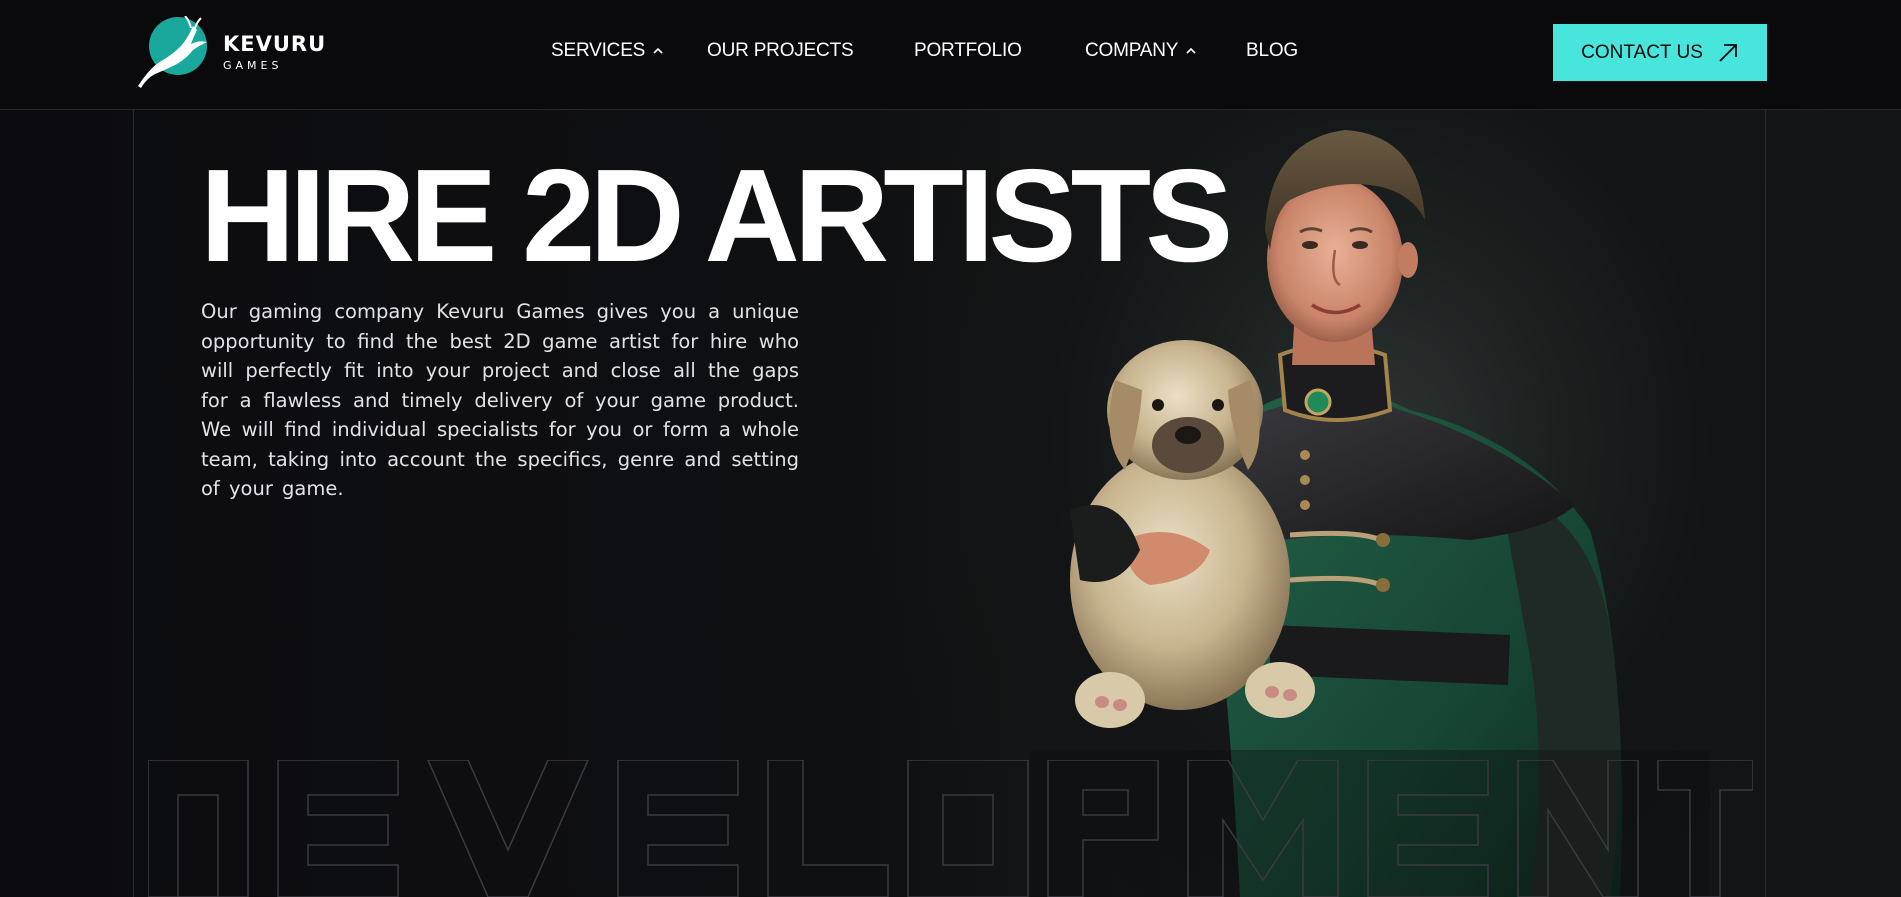  I want to click on nav-company: COMPANY, so click(1140, 51).